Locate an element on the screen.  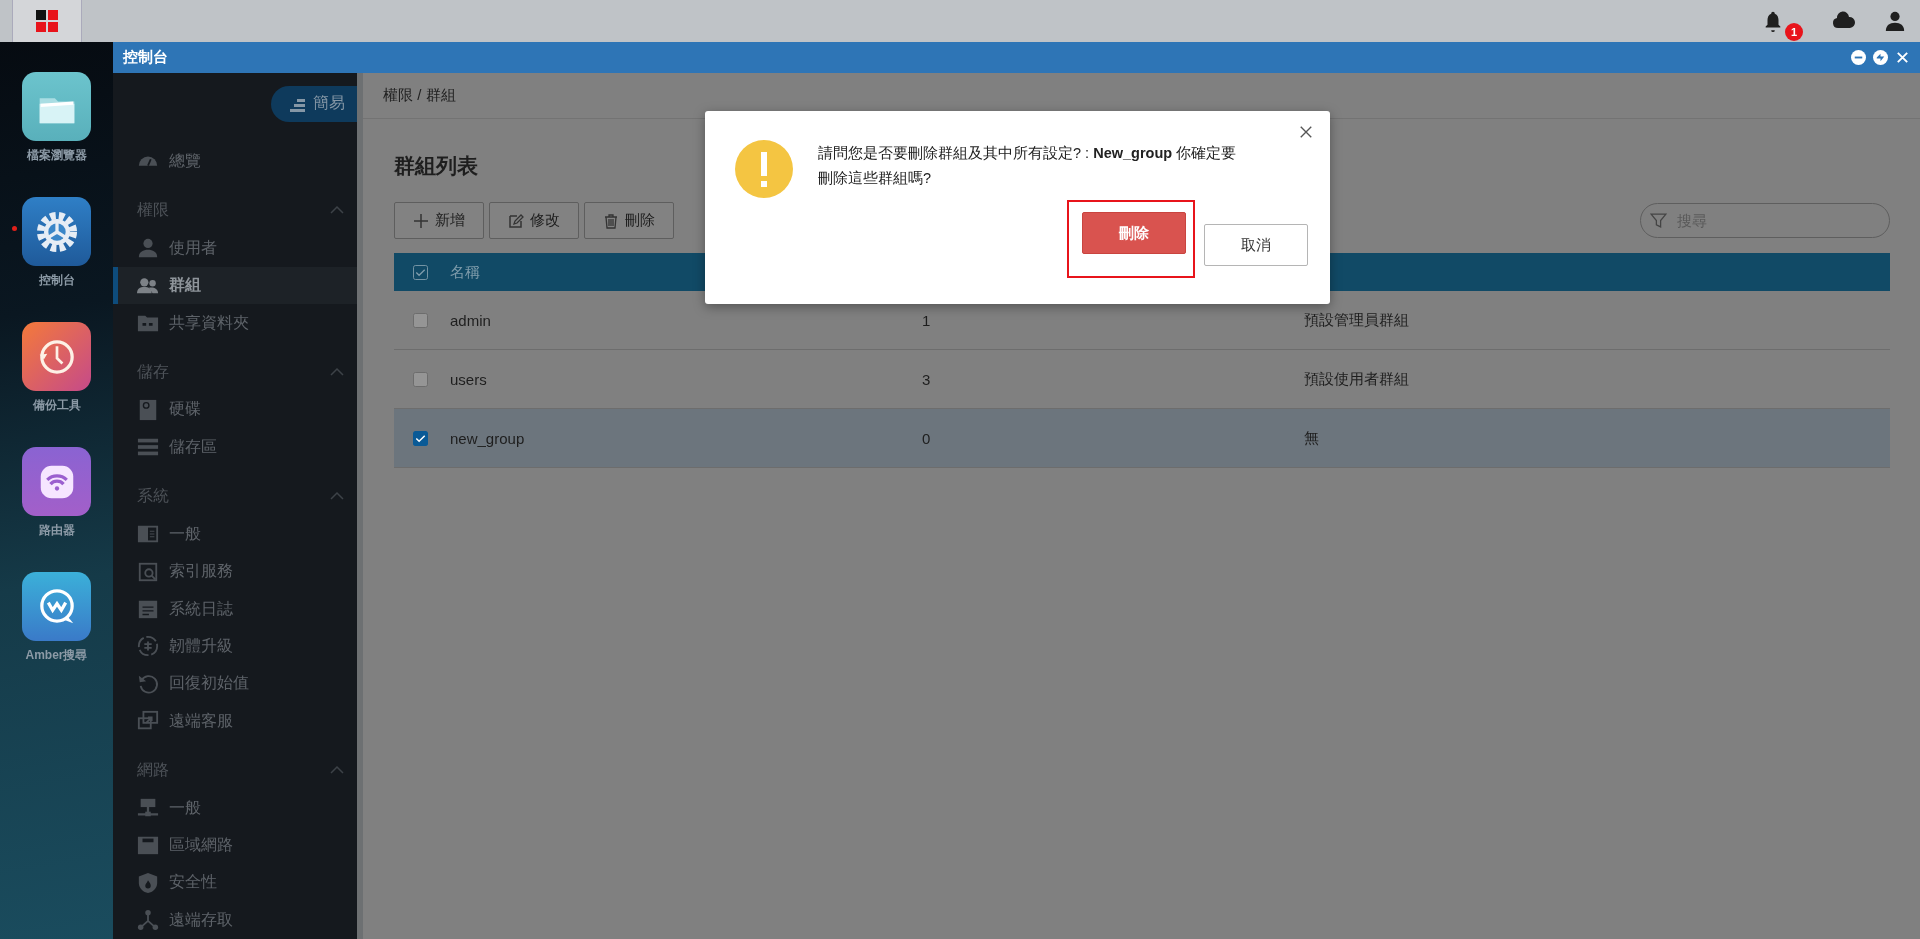
plus-icon is located at coordinates (421, 220).